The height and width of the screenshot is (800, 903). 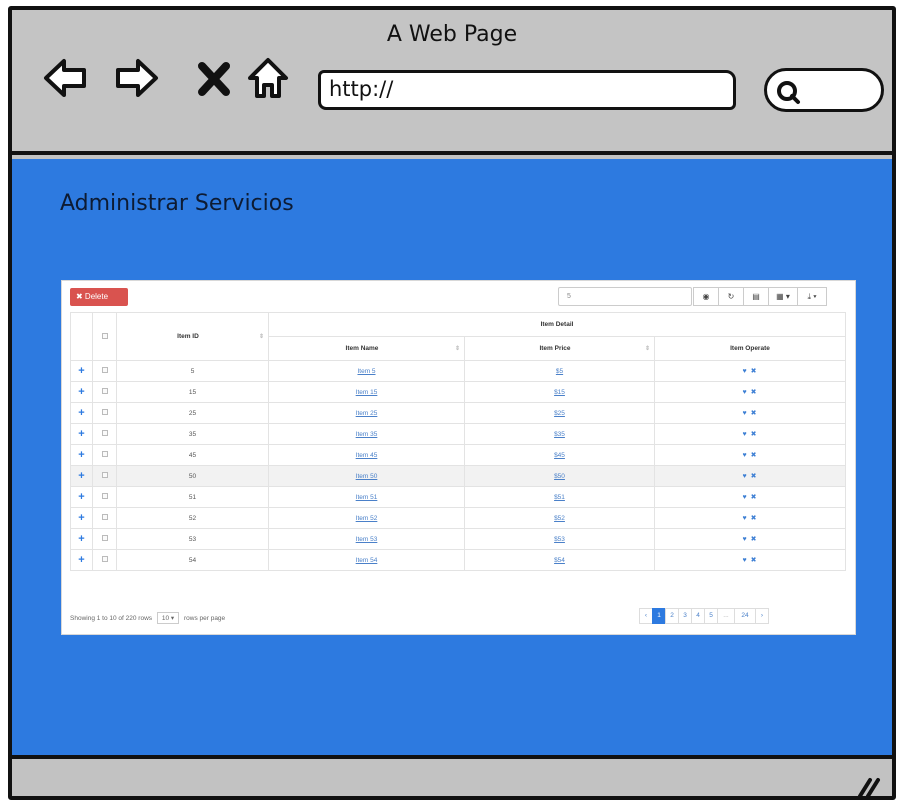 I want to click on item-name-link: Item 51, so click(x=367, y=497).